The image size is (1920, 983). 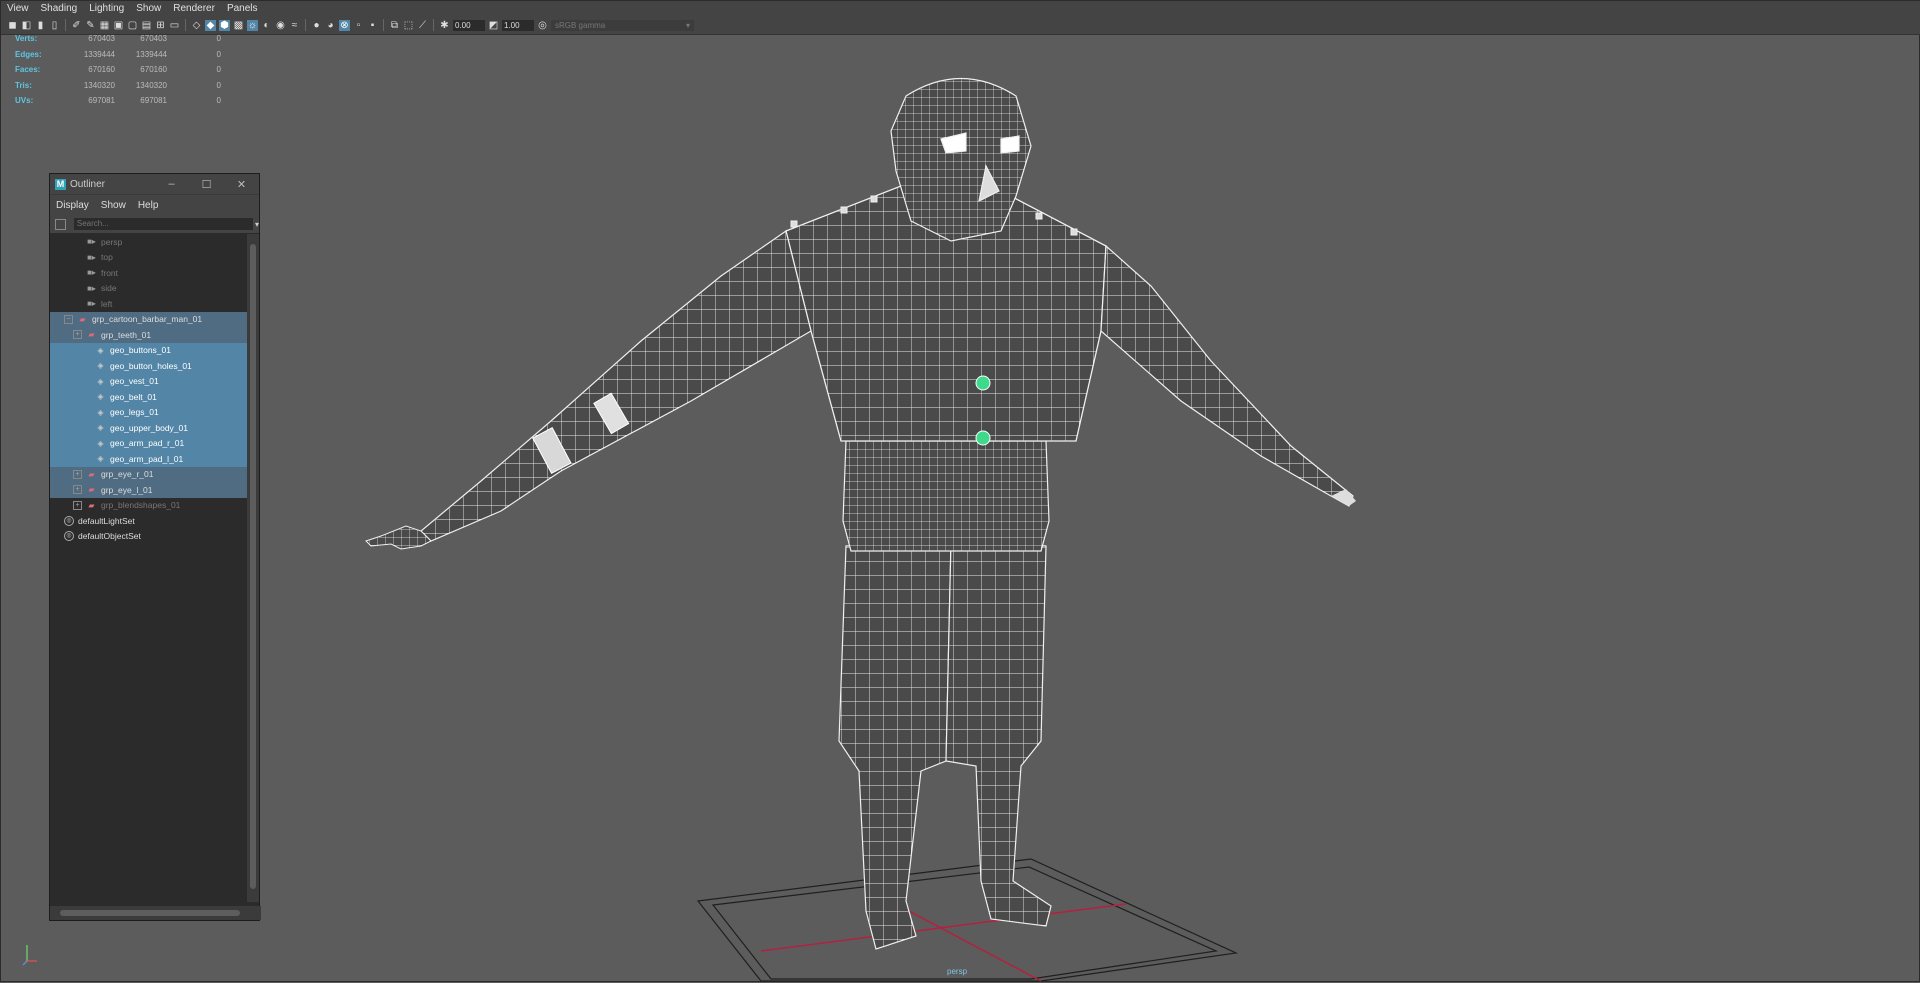 What do you see at coordinates (18, 8) in the screenshot?
I see `menu-view: View` at bounding box center [18, 8].